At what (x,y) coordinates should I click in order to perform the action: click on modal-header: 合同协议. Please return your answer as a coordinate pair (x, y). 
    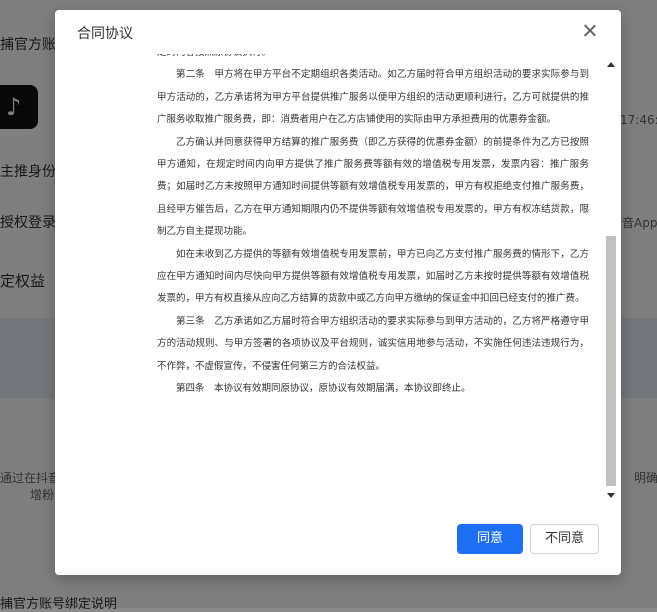
    Looking at the image, I should click on (338, 32).